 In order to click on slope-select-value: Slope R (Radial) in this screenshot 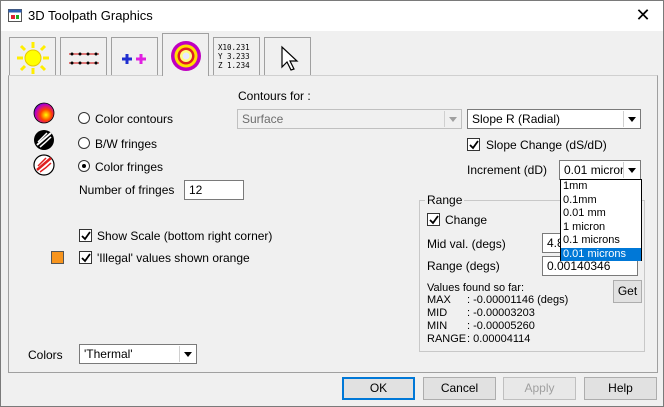, I will do `click(516, 119)`.